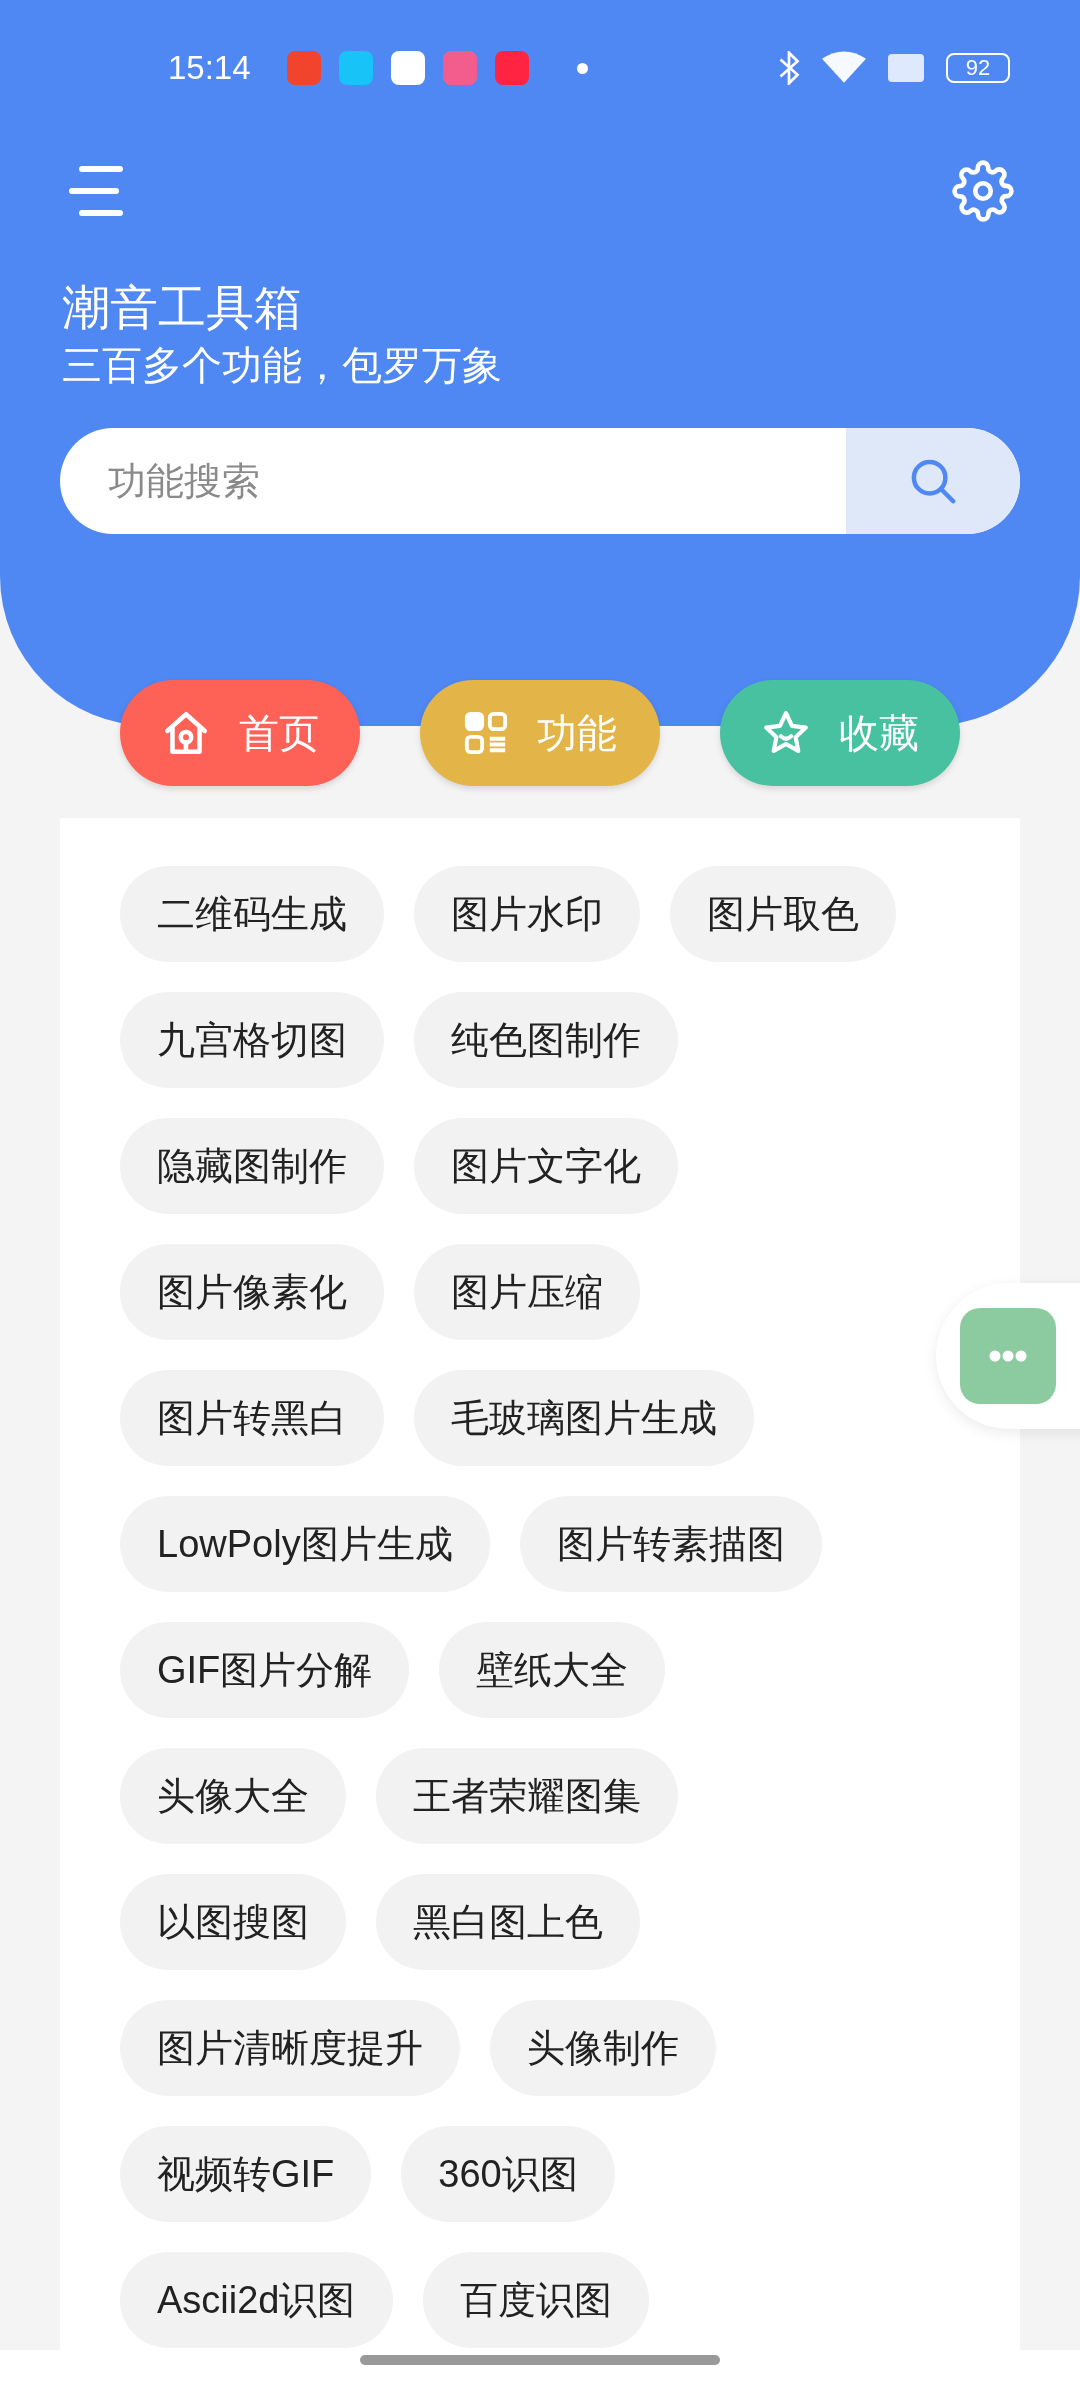  I want to click on search-button, so click(933, 481).